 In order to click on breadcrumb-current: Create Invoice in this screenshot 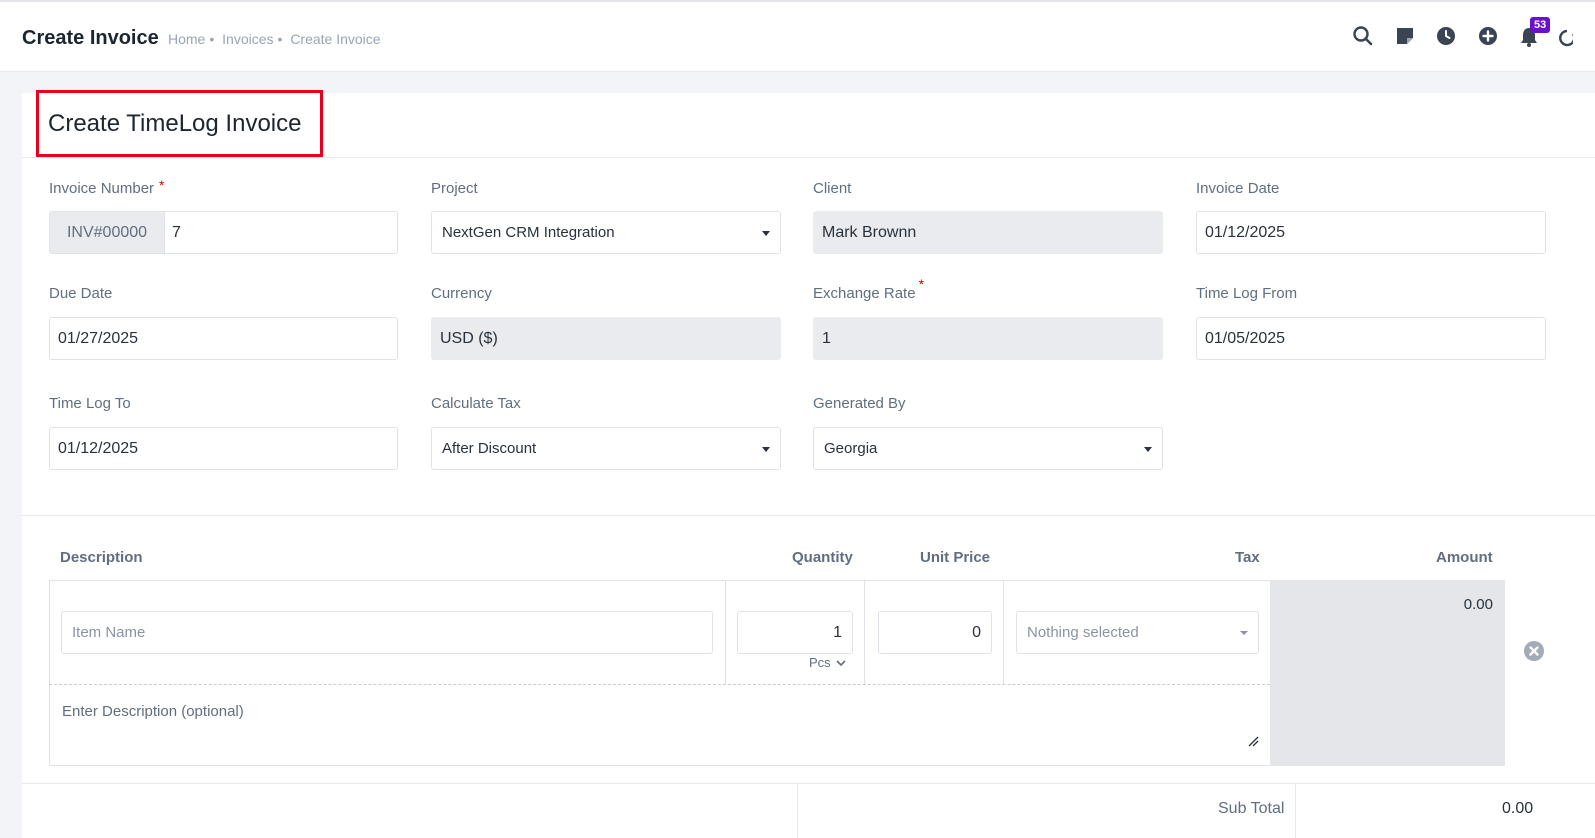, I will do `click(335, 39)`.